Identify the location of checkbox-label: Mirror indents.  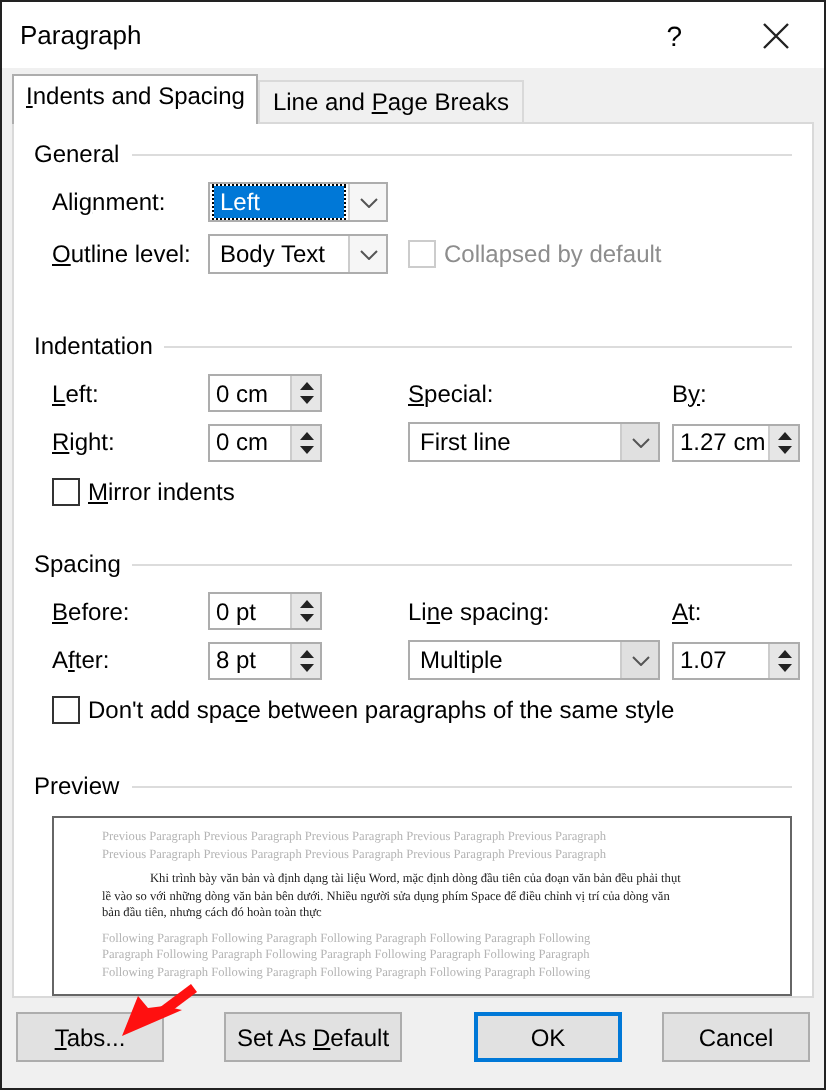
(161, 492).